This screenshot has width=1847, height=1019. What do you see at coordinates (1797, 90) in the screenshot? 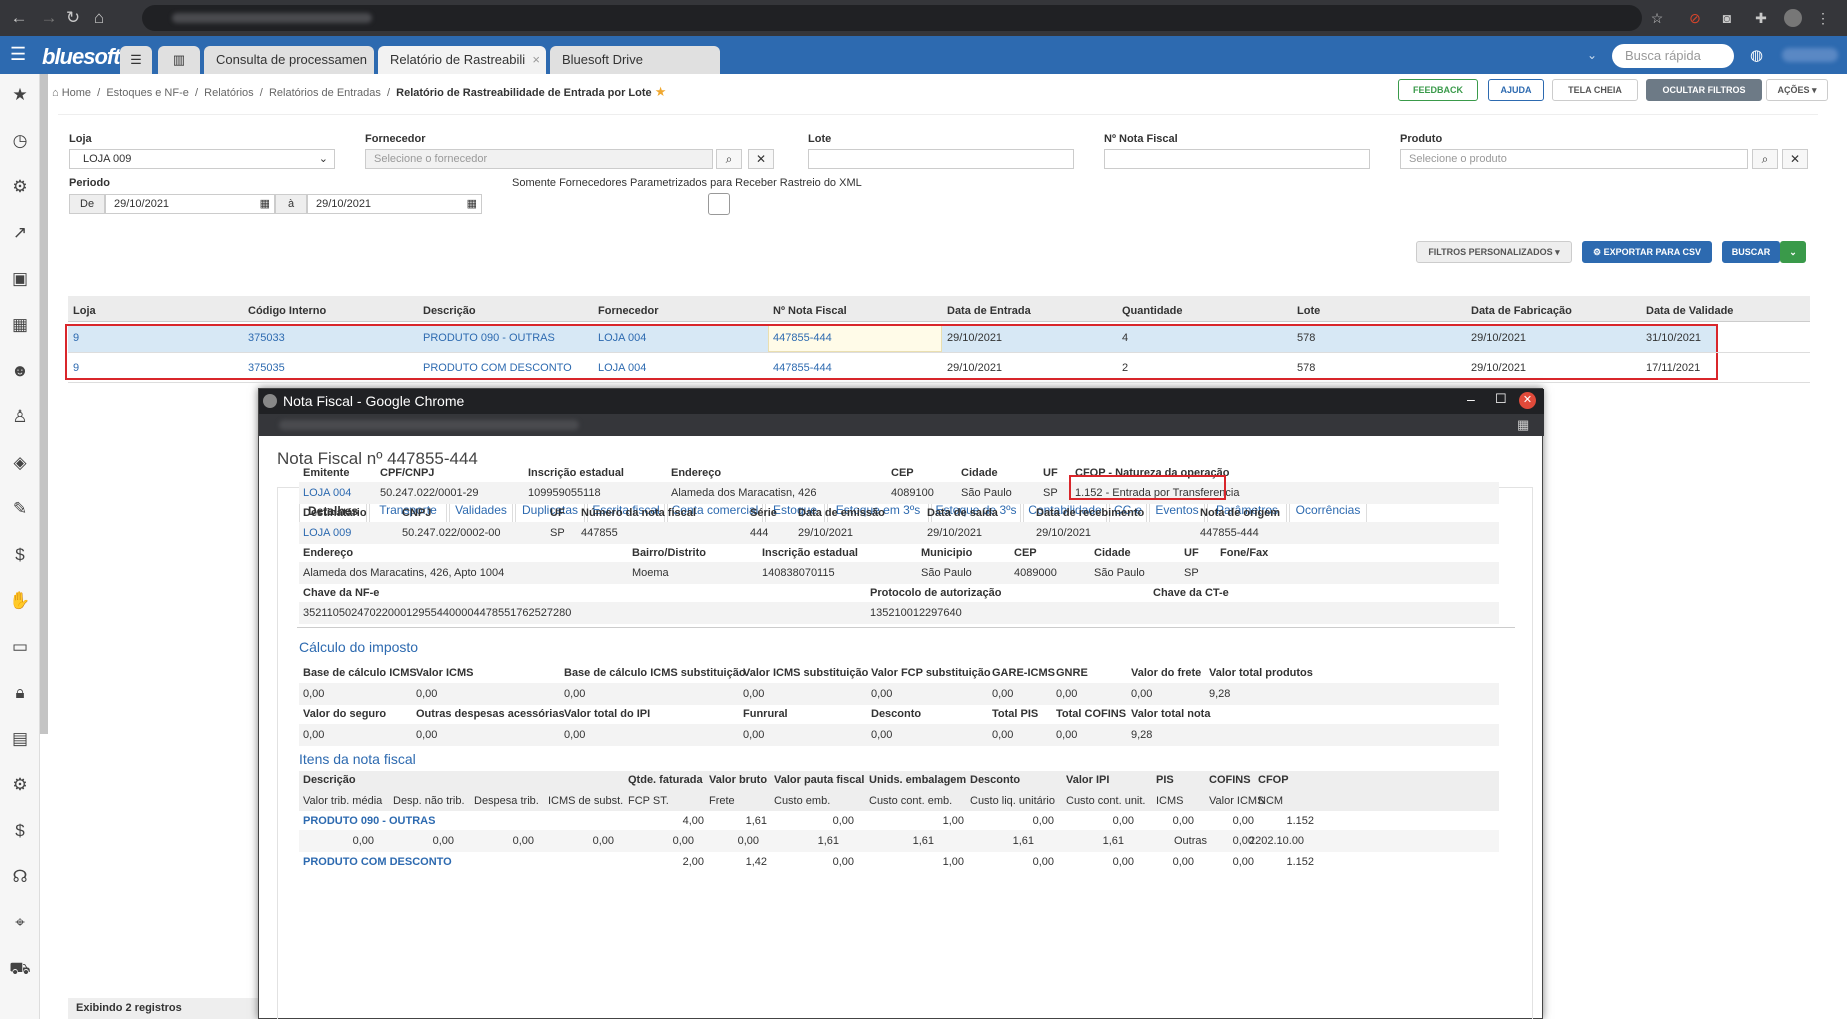
I see `actions-button: AÇÕES ▾` at bounding box center [1797, 90].